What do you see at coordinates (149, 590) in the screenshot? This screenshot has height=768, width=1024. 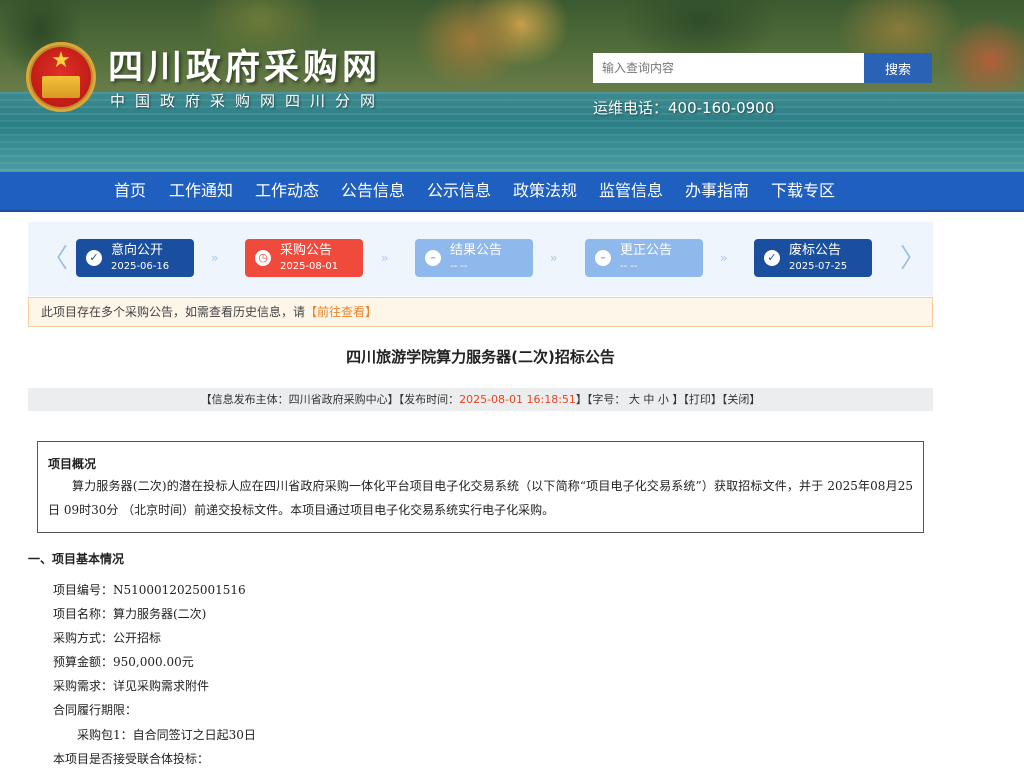 I see `project-number: 项目编号：N5100012025001516` at bounding box center [149, 590].